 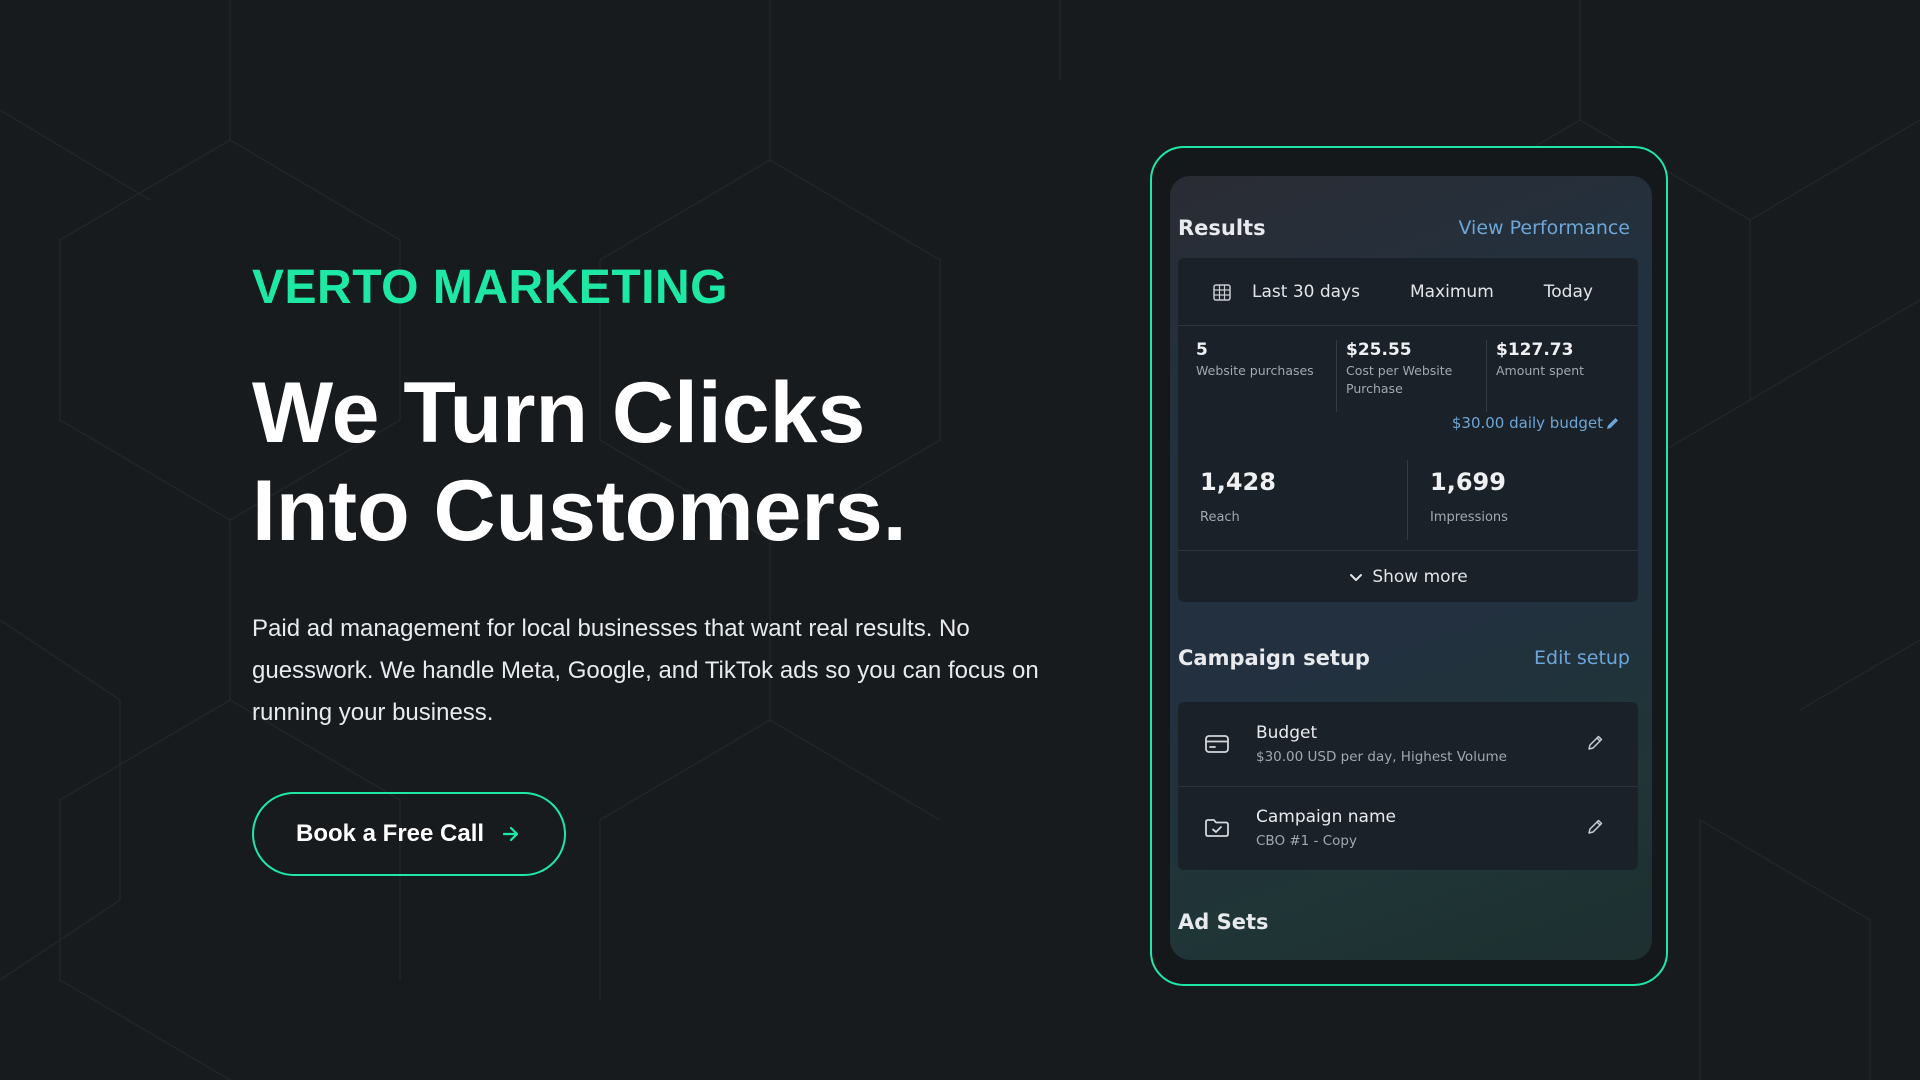 I want to click on impressions-stat: 1,699 Impressions, so click(x=1469, y=496).